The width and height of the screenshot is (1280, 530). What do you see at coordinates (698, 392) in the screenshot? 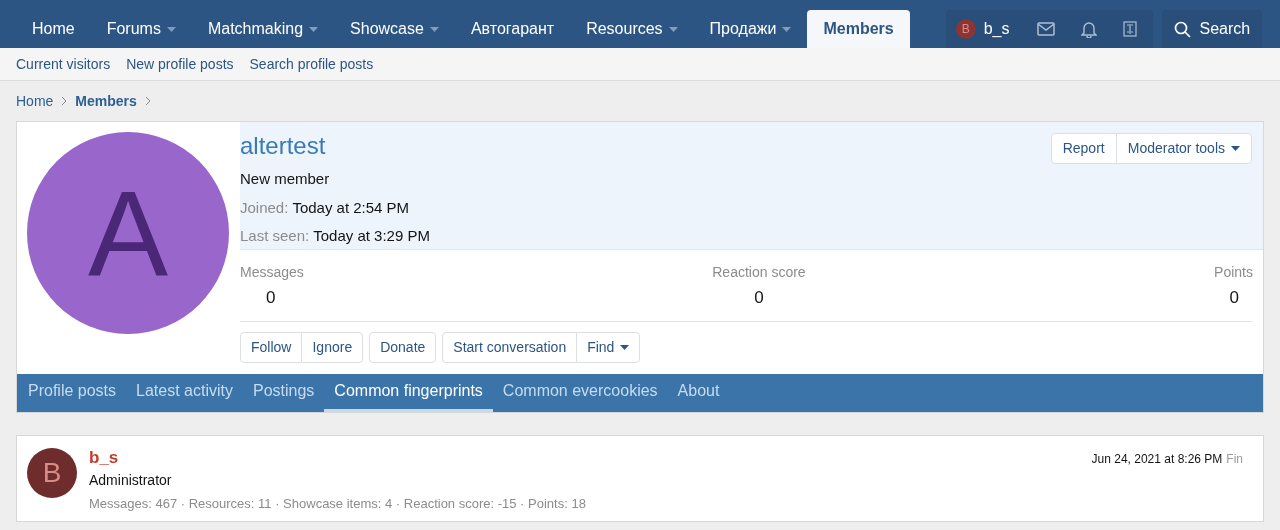
I see `profile-tab: About` at bounding box center [698, 392].